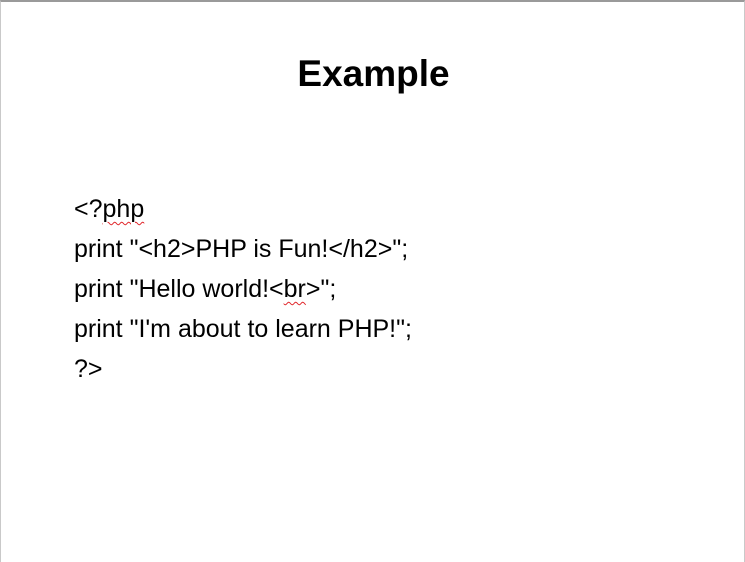 Image resolution: width=745 pixels, height=562 pixels. What do you see at coordinates (241, 249) in the screenshot?
I see `code-line-2: print "<h2>PHP is Fun!</h2>";` at bounding box center [241, 249].